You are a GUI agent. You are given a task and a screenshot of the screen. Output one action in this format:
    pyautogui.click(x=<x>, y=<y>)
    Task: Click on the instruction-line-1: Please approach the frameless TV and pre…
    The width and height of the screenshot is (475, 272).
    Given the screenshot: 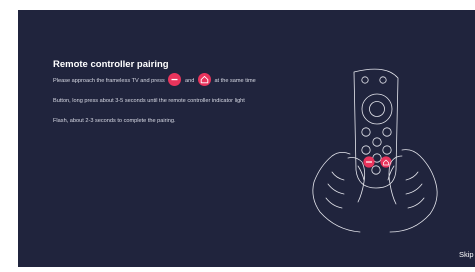 What is the action you would take?
    pyautogui.click(x=154, y=80)
    